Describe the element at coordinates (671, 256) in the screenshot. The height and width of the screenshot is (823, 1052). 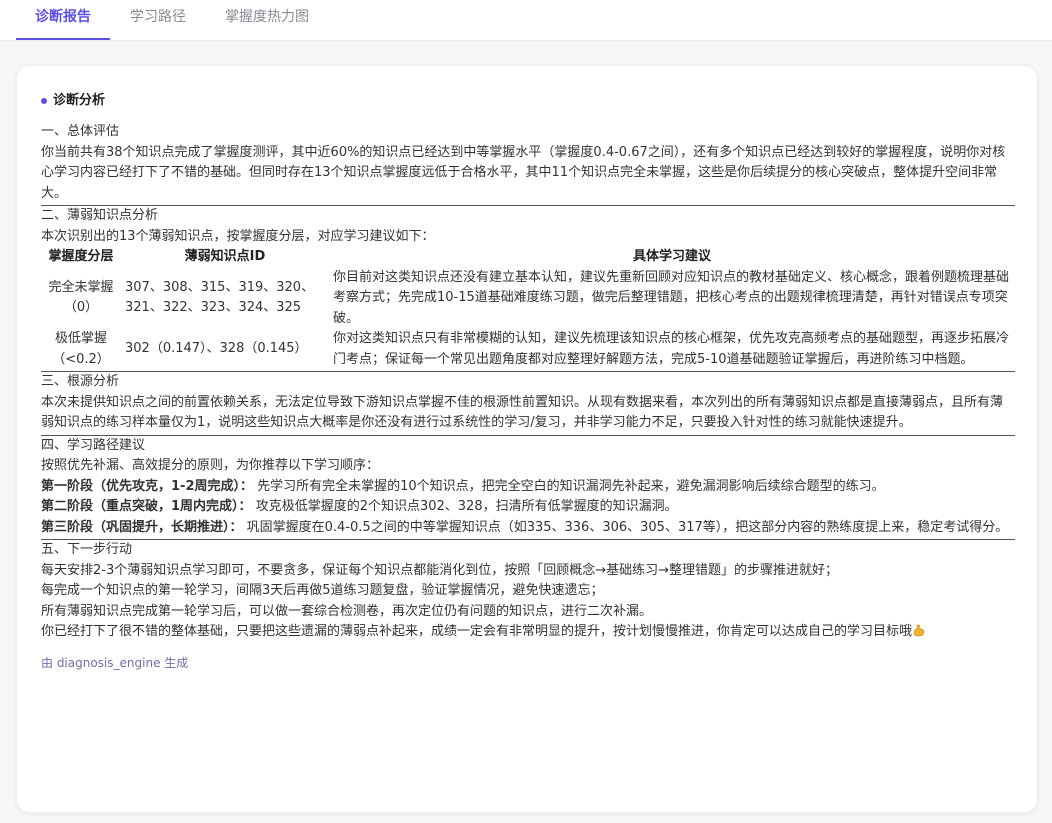
I see `table-header: 具体学习建议` at that location.